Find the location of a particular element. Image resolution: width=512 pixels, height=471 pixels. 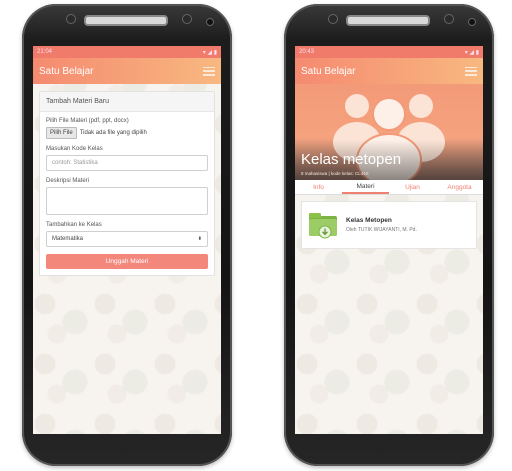

tab-ujian: Ujian is located at coordinates (412, 187).